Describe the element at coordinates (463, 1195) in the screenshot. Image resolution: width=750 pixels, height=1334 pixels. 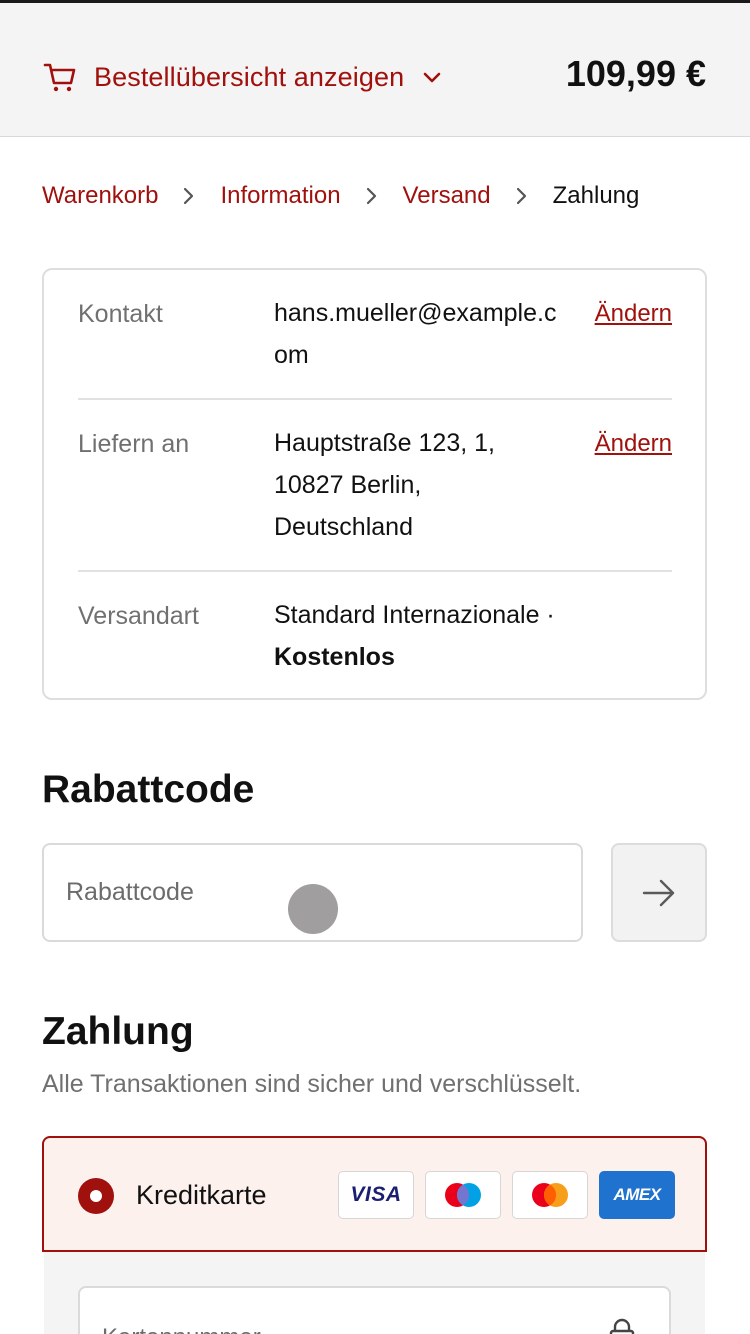
I see `maestro-logo-icon` at that location.